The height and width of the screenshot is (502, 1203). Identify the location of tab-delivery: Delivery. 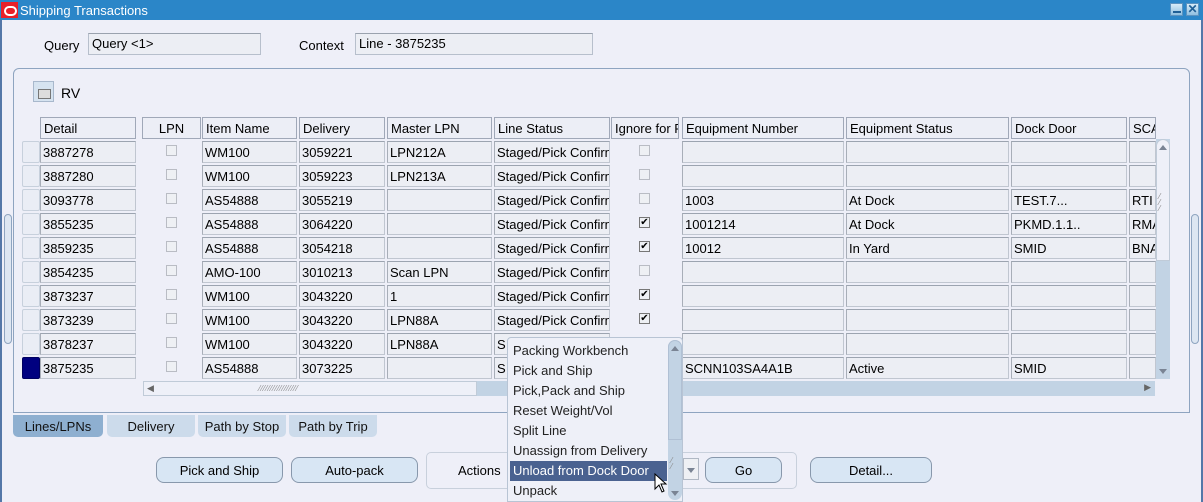
(151, 426).